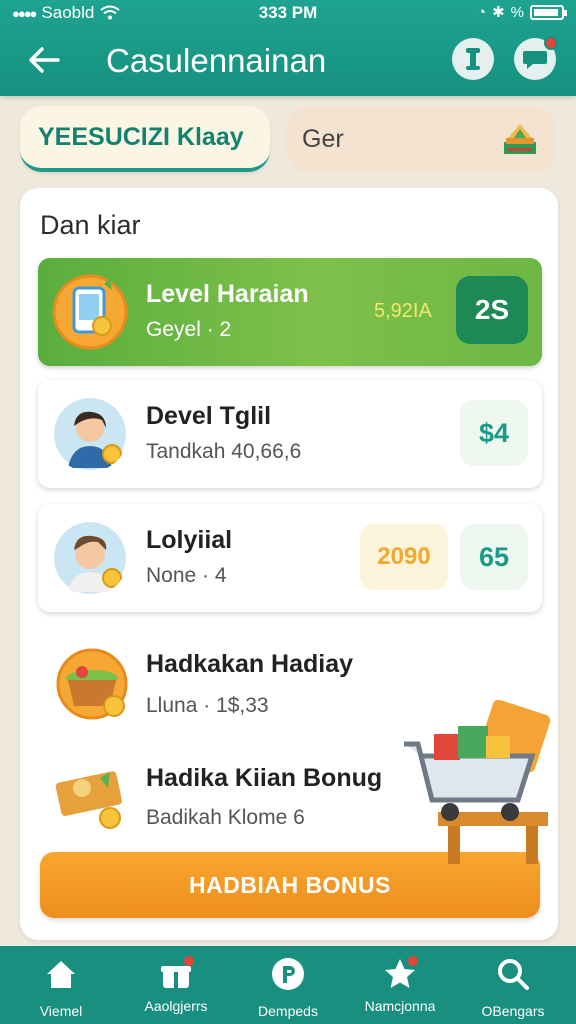  What do you see at coordinates (90, 225) in the screenshot?
I see `panel-title: Dan kiar` at bounding box center [90, 225].